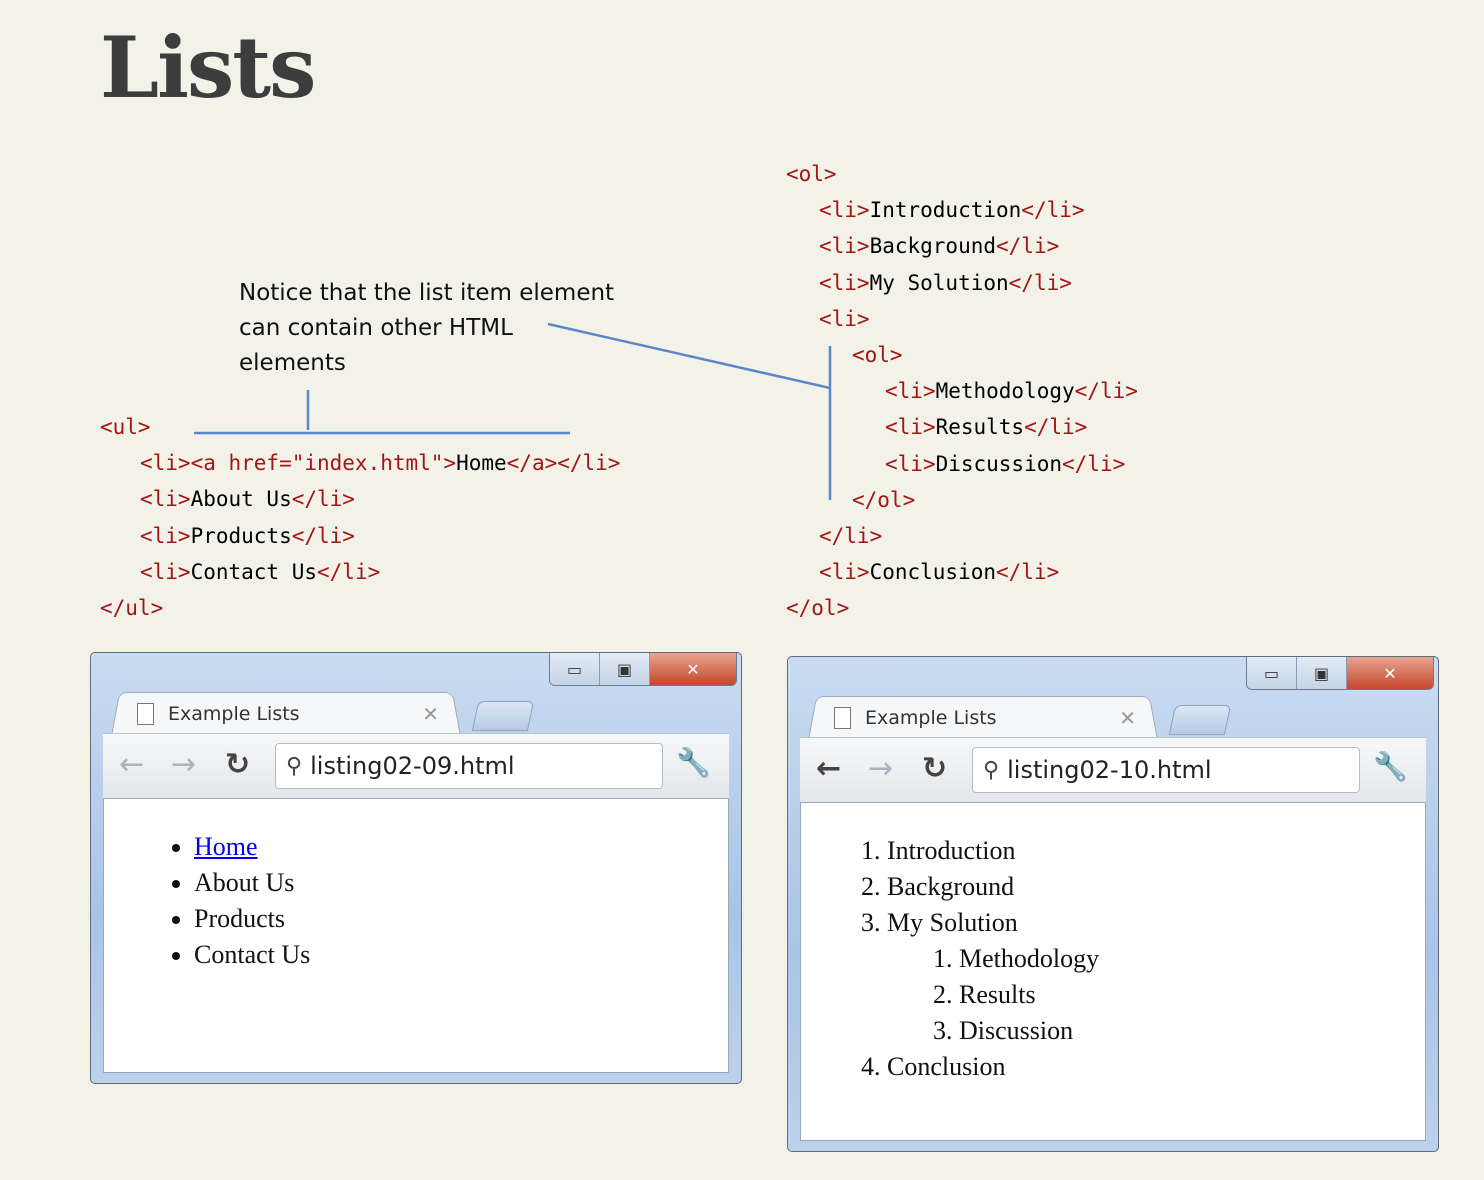 This screenshot has width=1484, height=1180. What do you see at coordinates (247, 536) in the screenshot?
I see `code-line: <li>Products</li>` at bounding box center [247, 536].